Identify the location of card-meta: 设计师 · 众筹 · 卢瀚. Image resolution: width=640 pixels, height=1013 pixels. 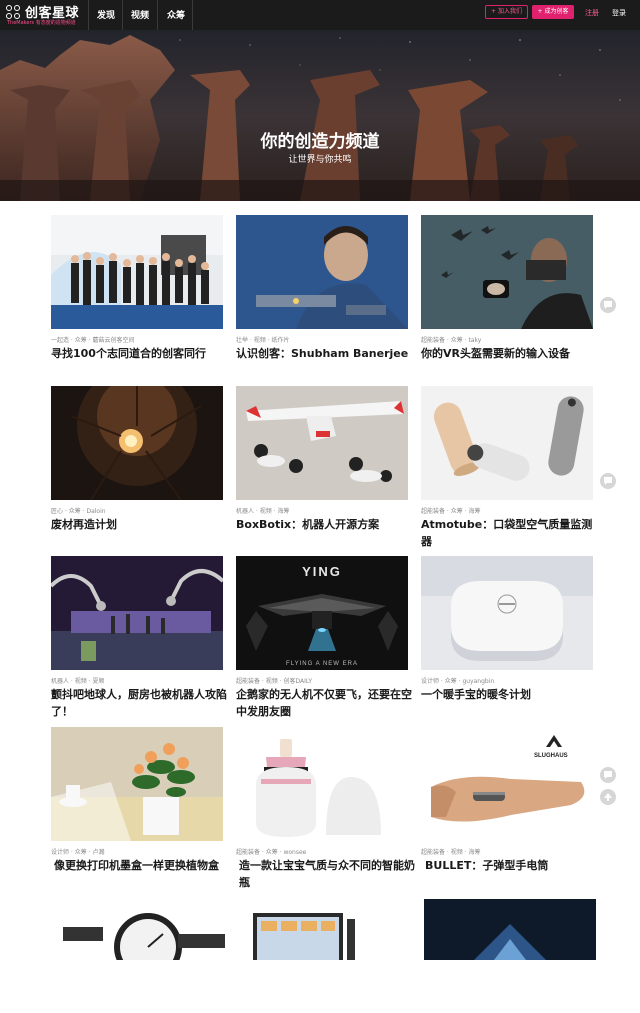
(78, 852).